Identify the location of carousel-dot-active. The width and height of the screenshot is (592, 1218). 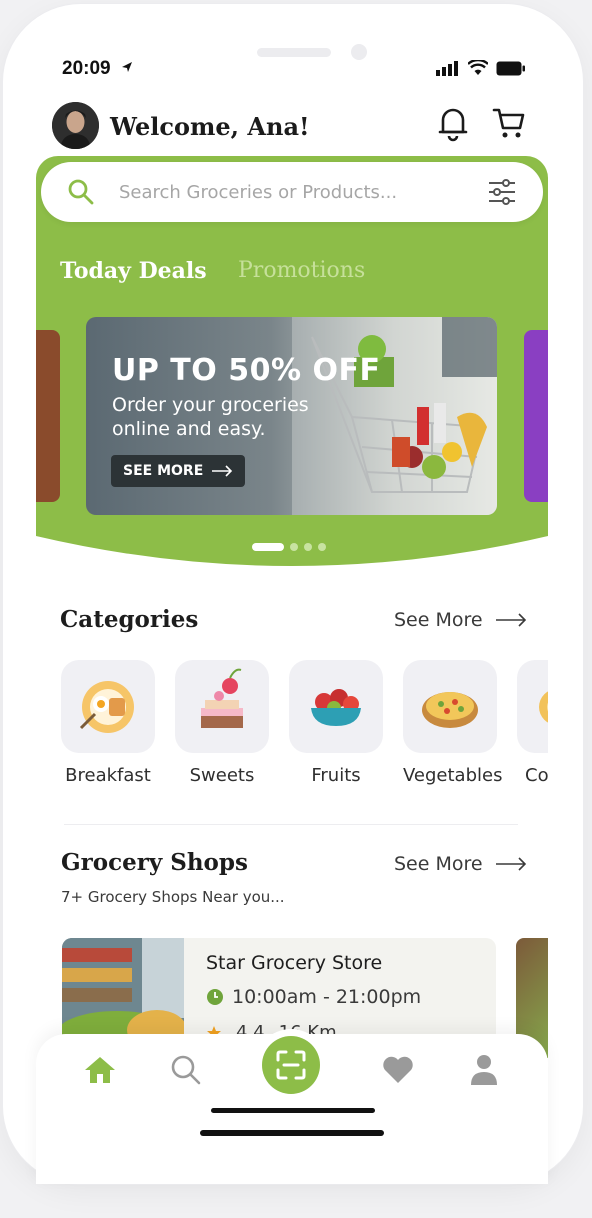
(268, 547).